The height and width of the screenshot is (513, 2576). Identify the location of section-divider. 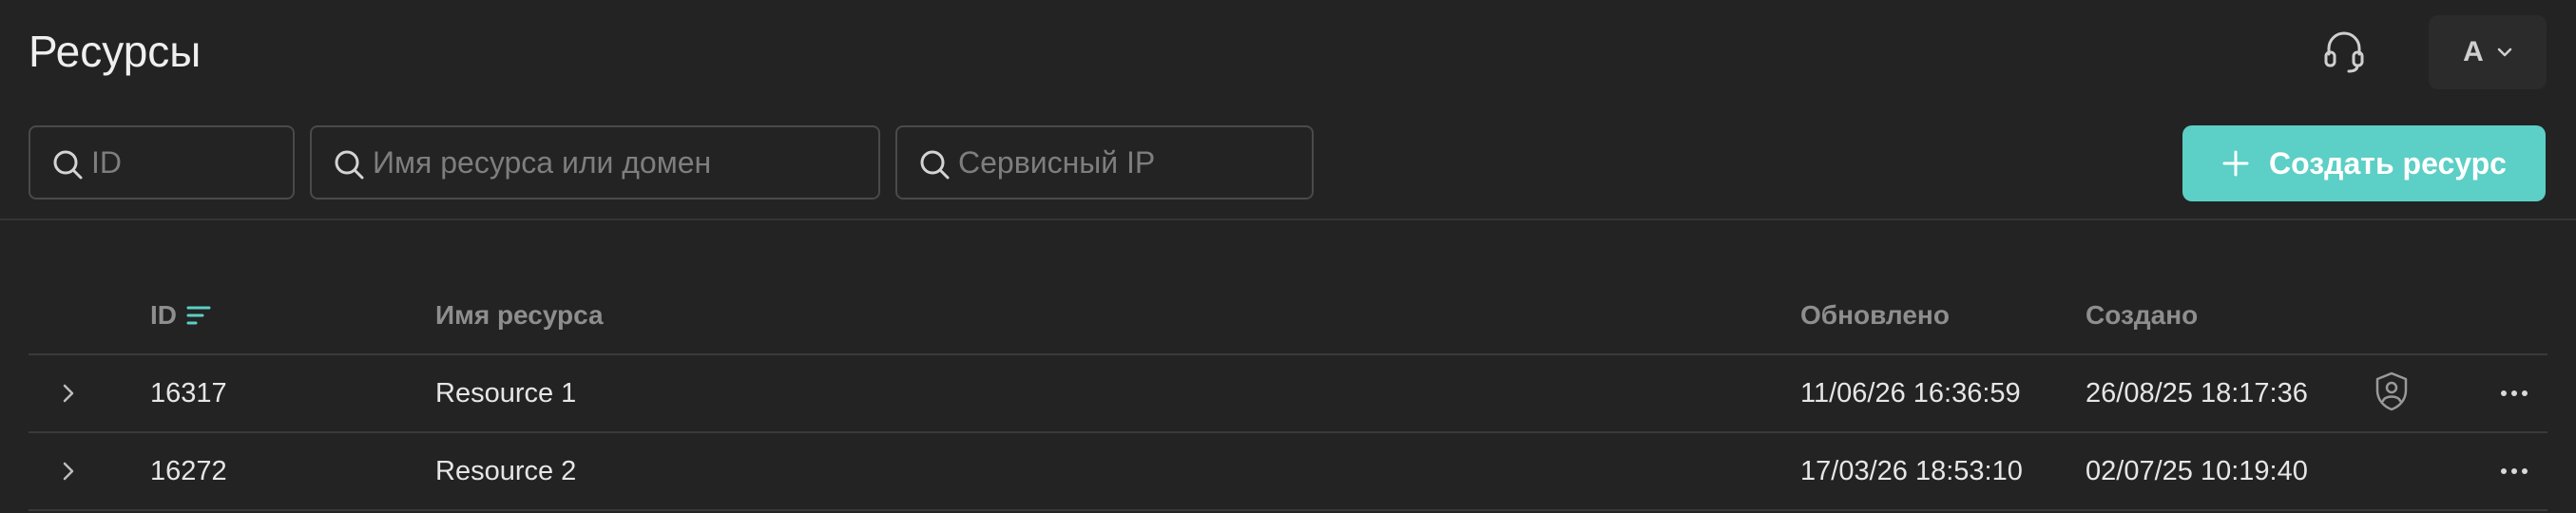
(1288, 219).